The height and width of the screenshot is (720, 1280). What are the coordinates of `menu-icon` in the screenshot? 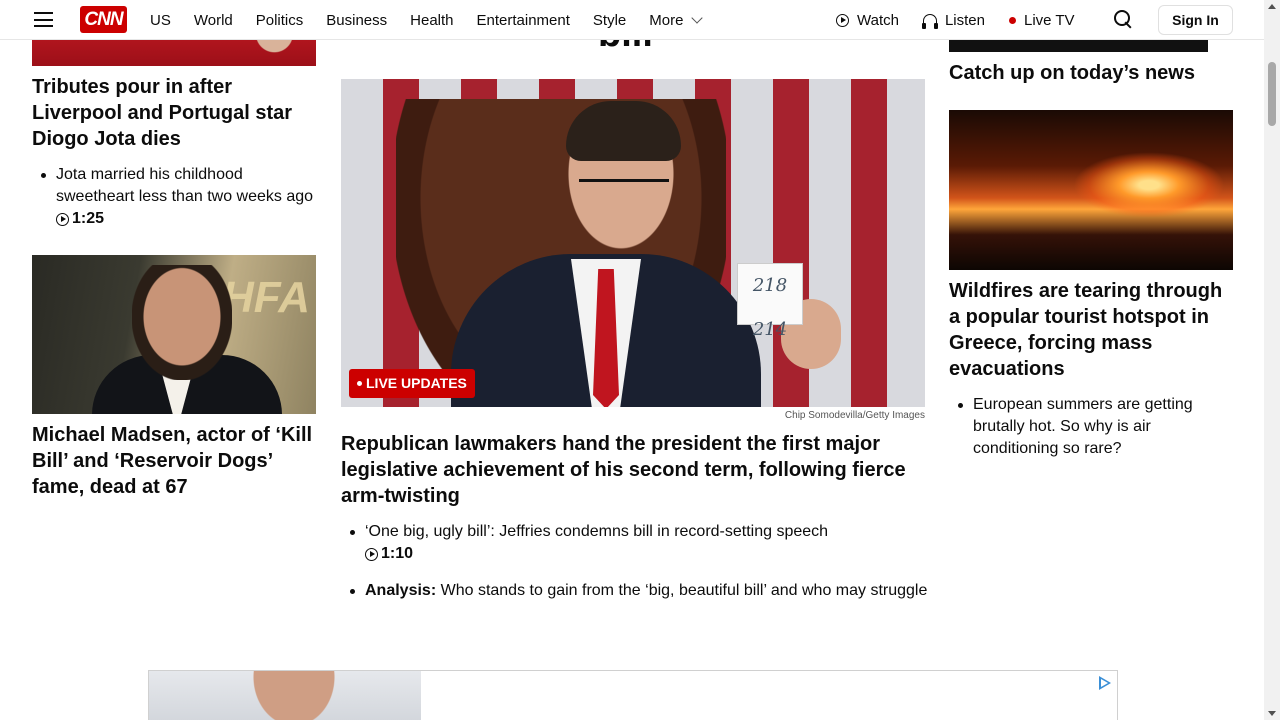 It's located at (43, 19).